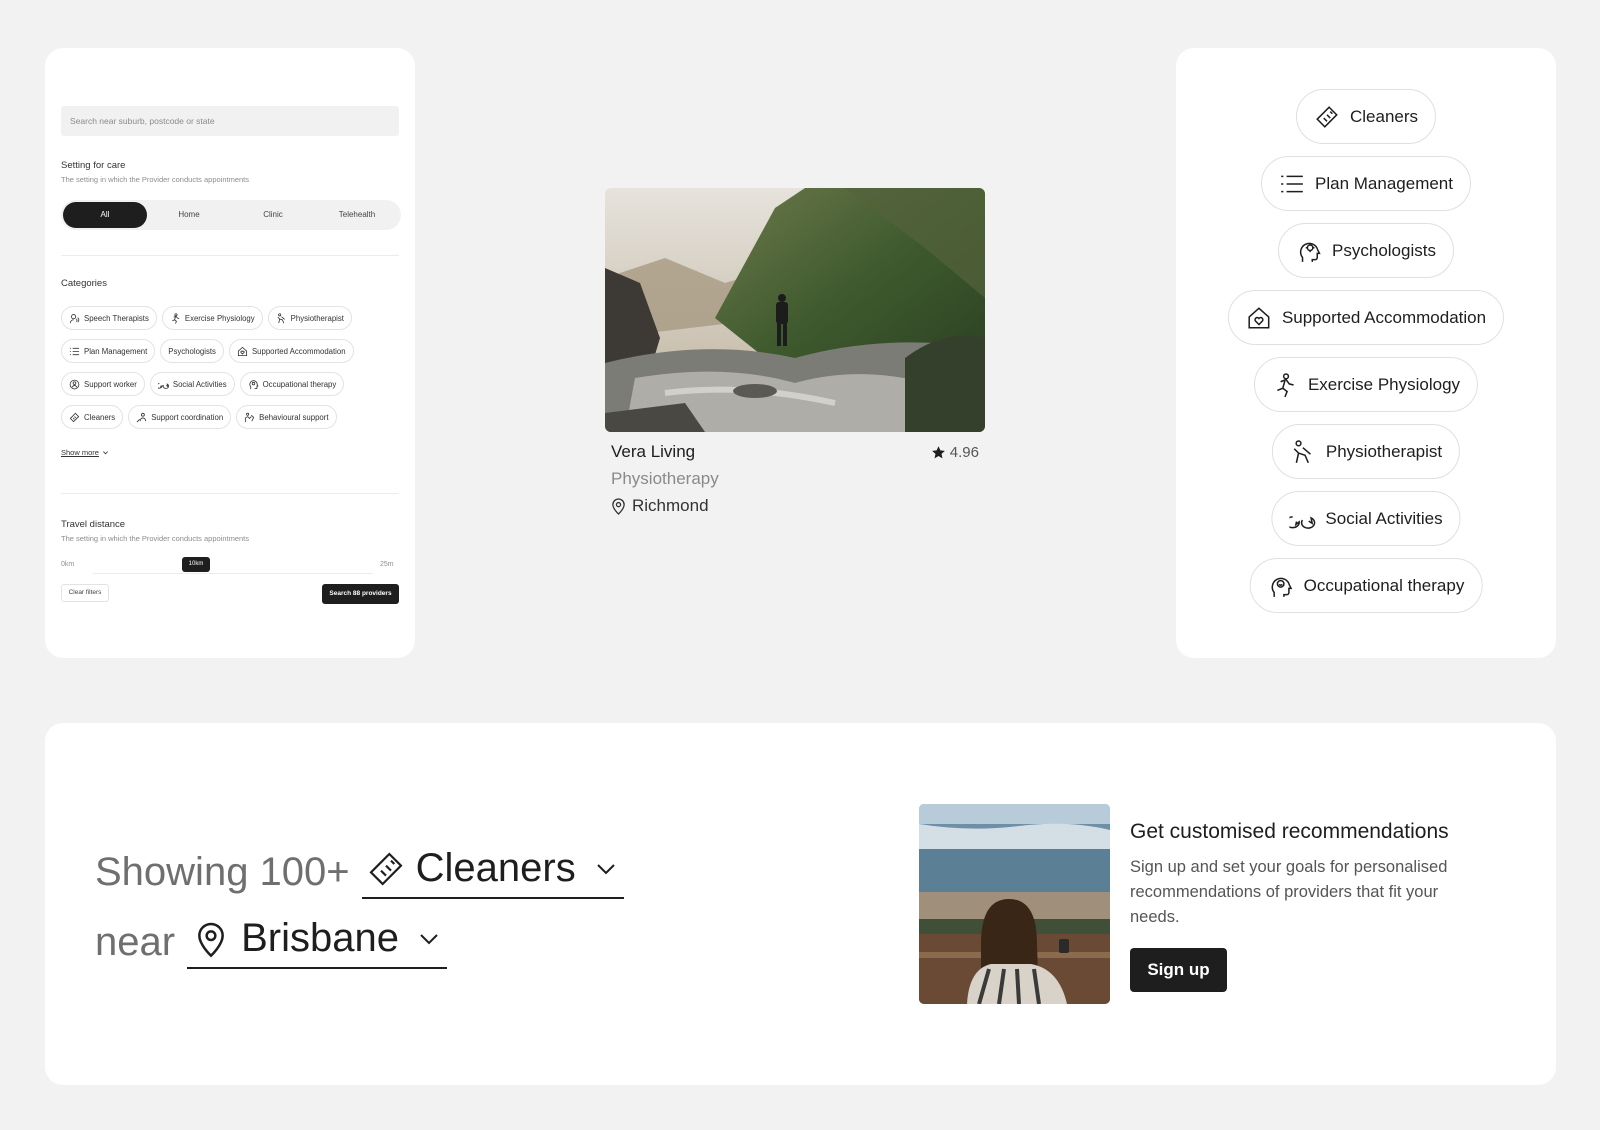 This screenshot has height=1130, width=1600. I want to click on pill-psychologists: Psychologists, so click(1366, 250).